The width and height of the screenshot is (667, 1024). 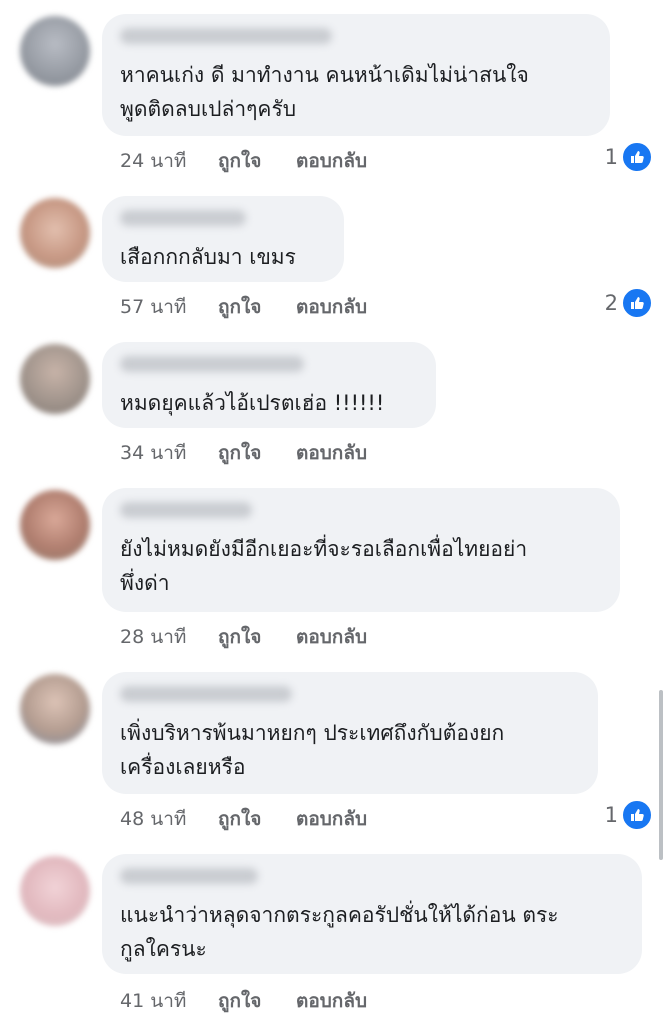 What do you see at coordinates (324, 75) in the screenshot?
I see `comment-text-line: หาคนเก่ง ดี มาทำงาน คนหน้าเดิมไม่น่าสนใจ` at bounding box center [324, 75].